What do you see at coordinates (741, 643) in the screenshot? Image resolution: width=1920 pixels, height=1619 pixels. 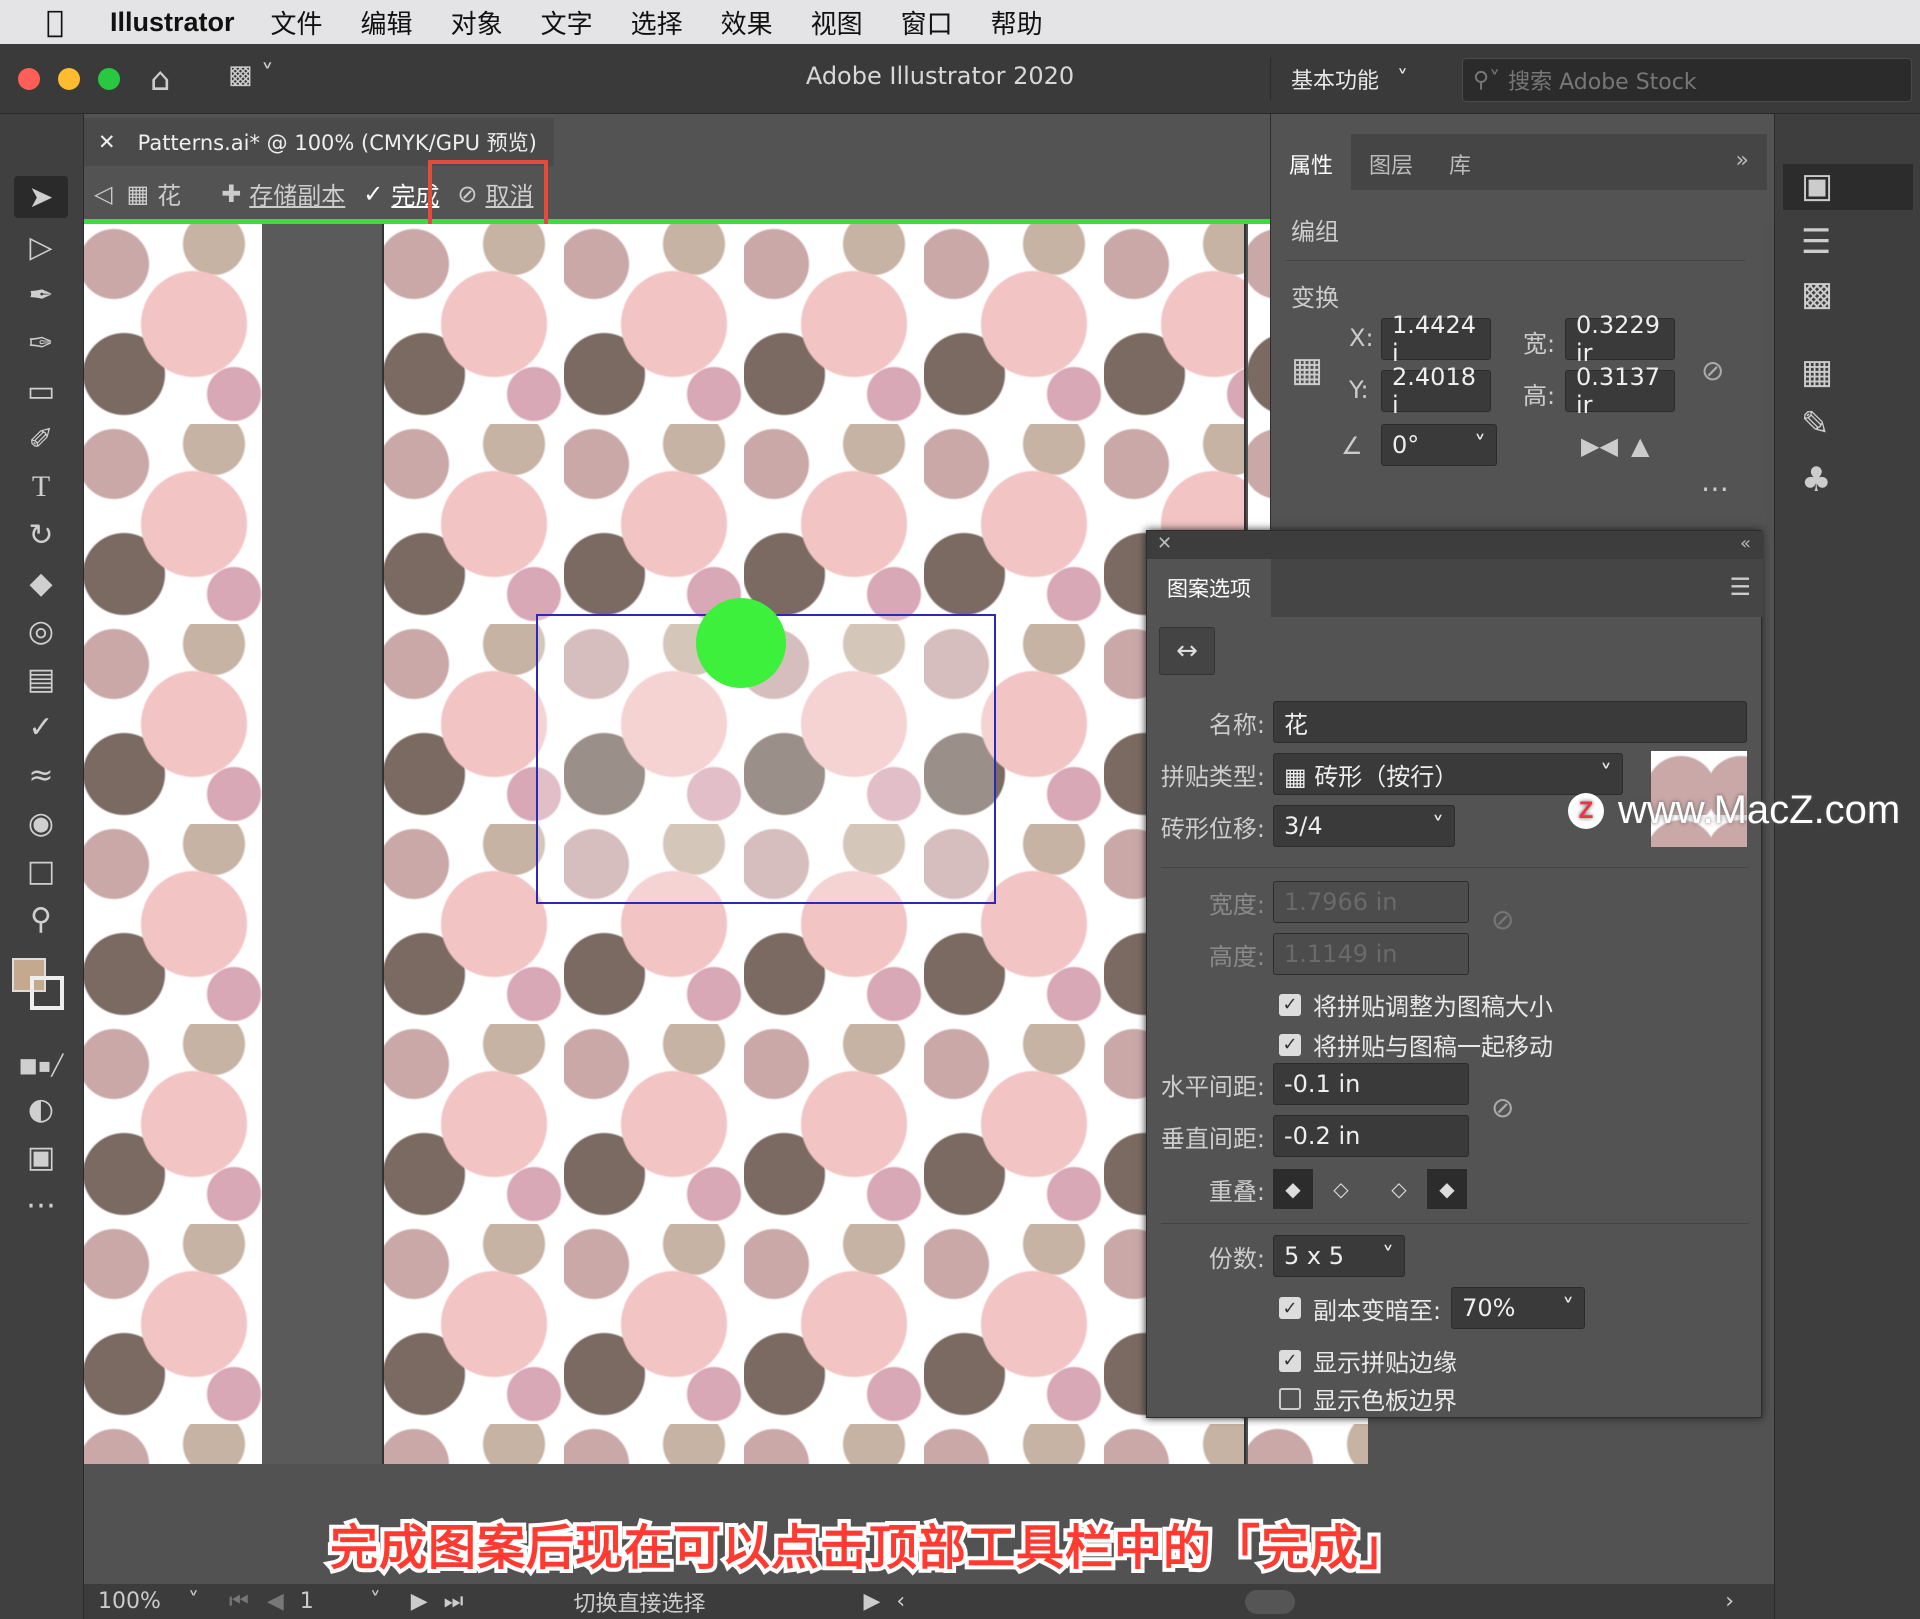 I see `selected-green-shape` at bounding box center [741, 643].